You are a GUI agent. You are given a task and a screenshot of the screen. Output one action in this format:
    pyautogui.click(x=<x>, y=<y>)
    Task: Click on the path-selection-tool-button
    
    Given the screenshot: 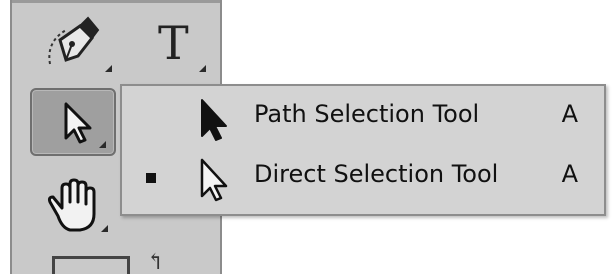 What is the action you would take?
    pyautogui.click(x=73, y=122)
    